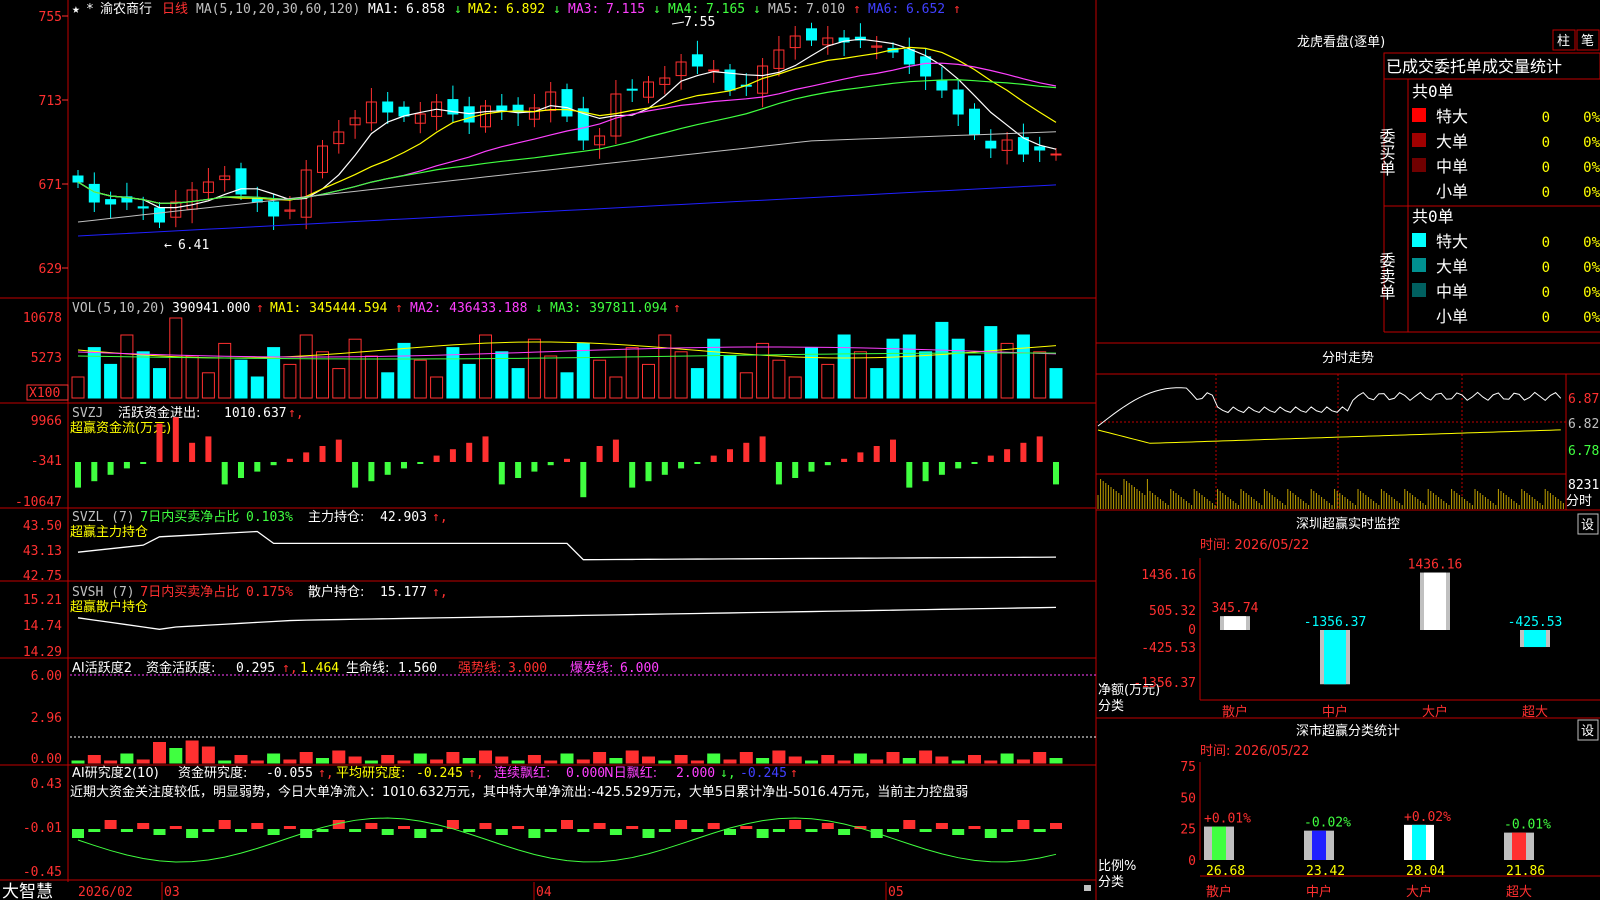 This screenshot has width=1600, height=900. What do you see at coordinates (567, 129) in the screenshot?
I see `candlestick-chart` at bounding box center [567, 129].